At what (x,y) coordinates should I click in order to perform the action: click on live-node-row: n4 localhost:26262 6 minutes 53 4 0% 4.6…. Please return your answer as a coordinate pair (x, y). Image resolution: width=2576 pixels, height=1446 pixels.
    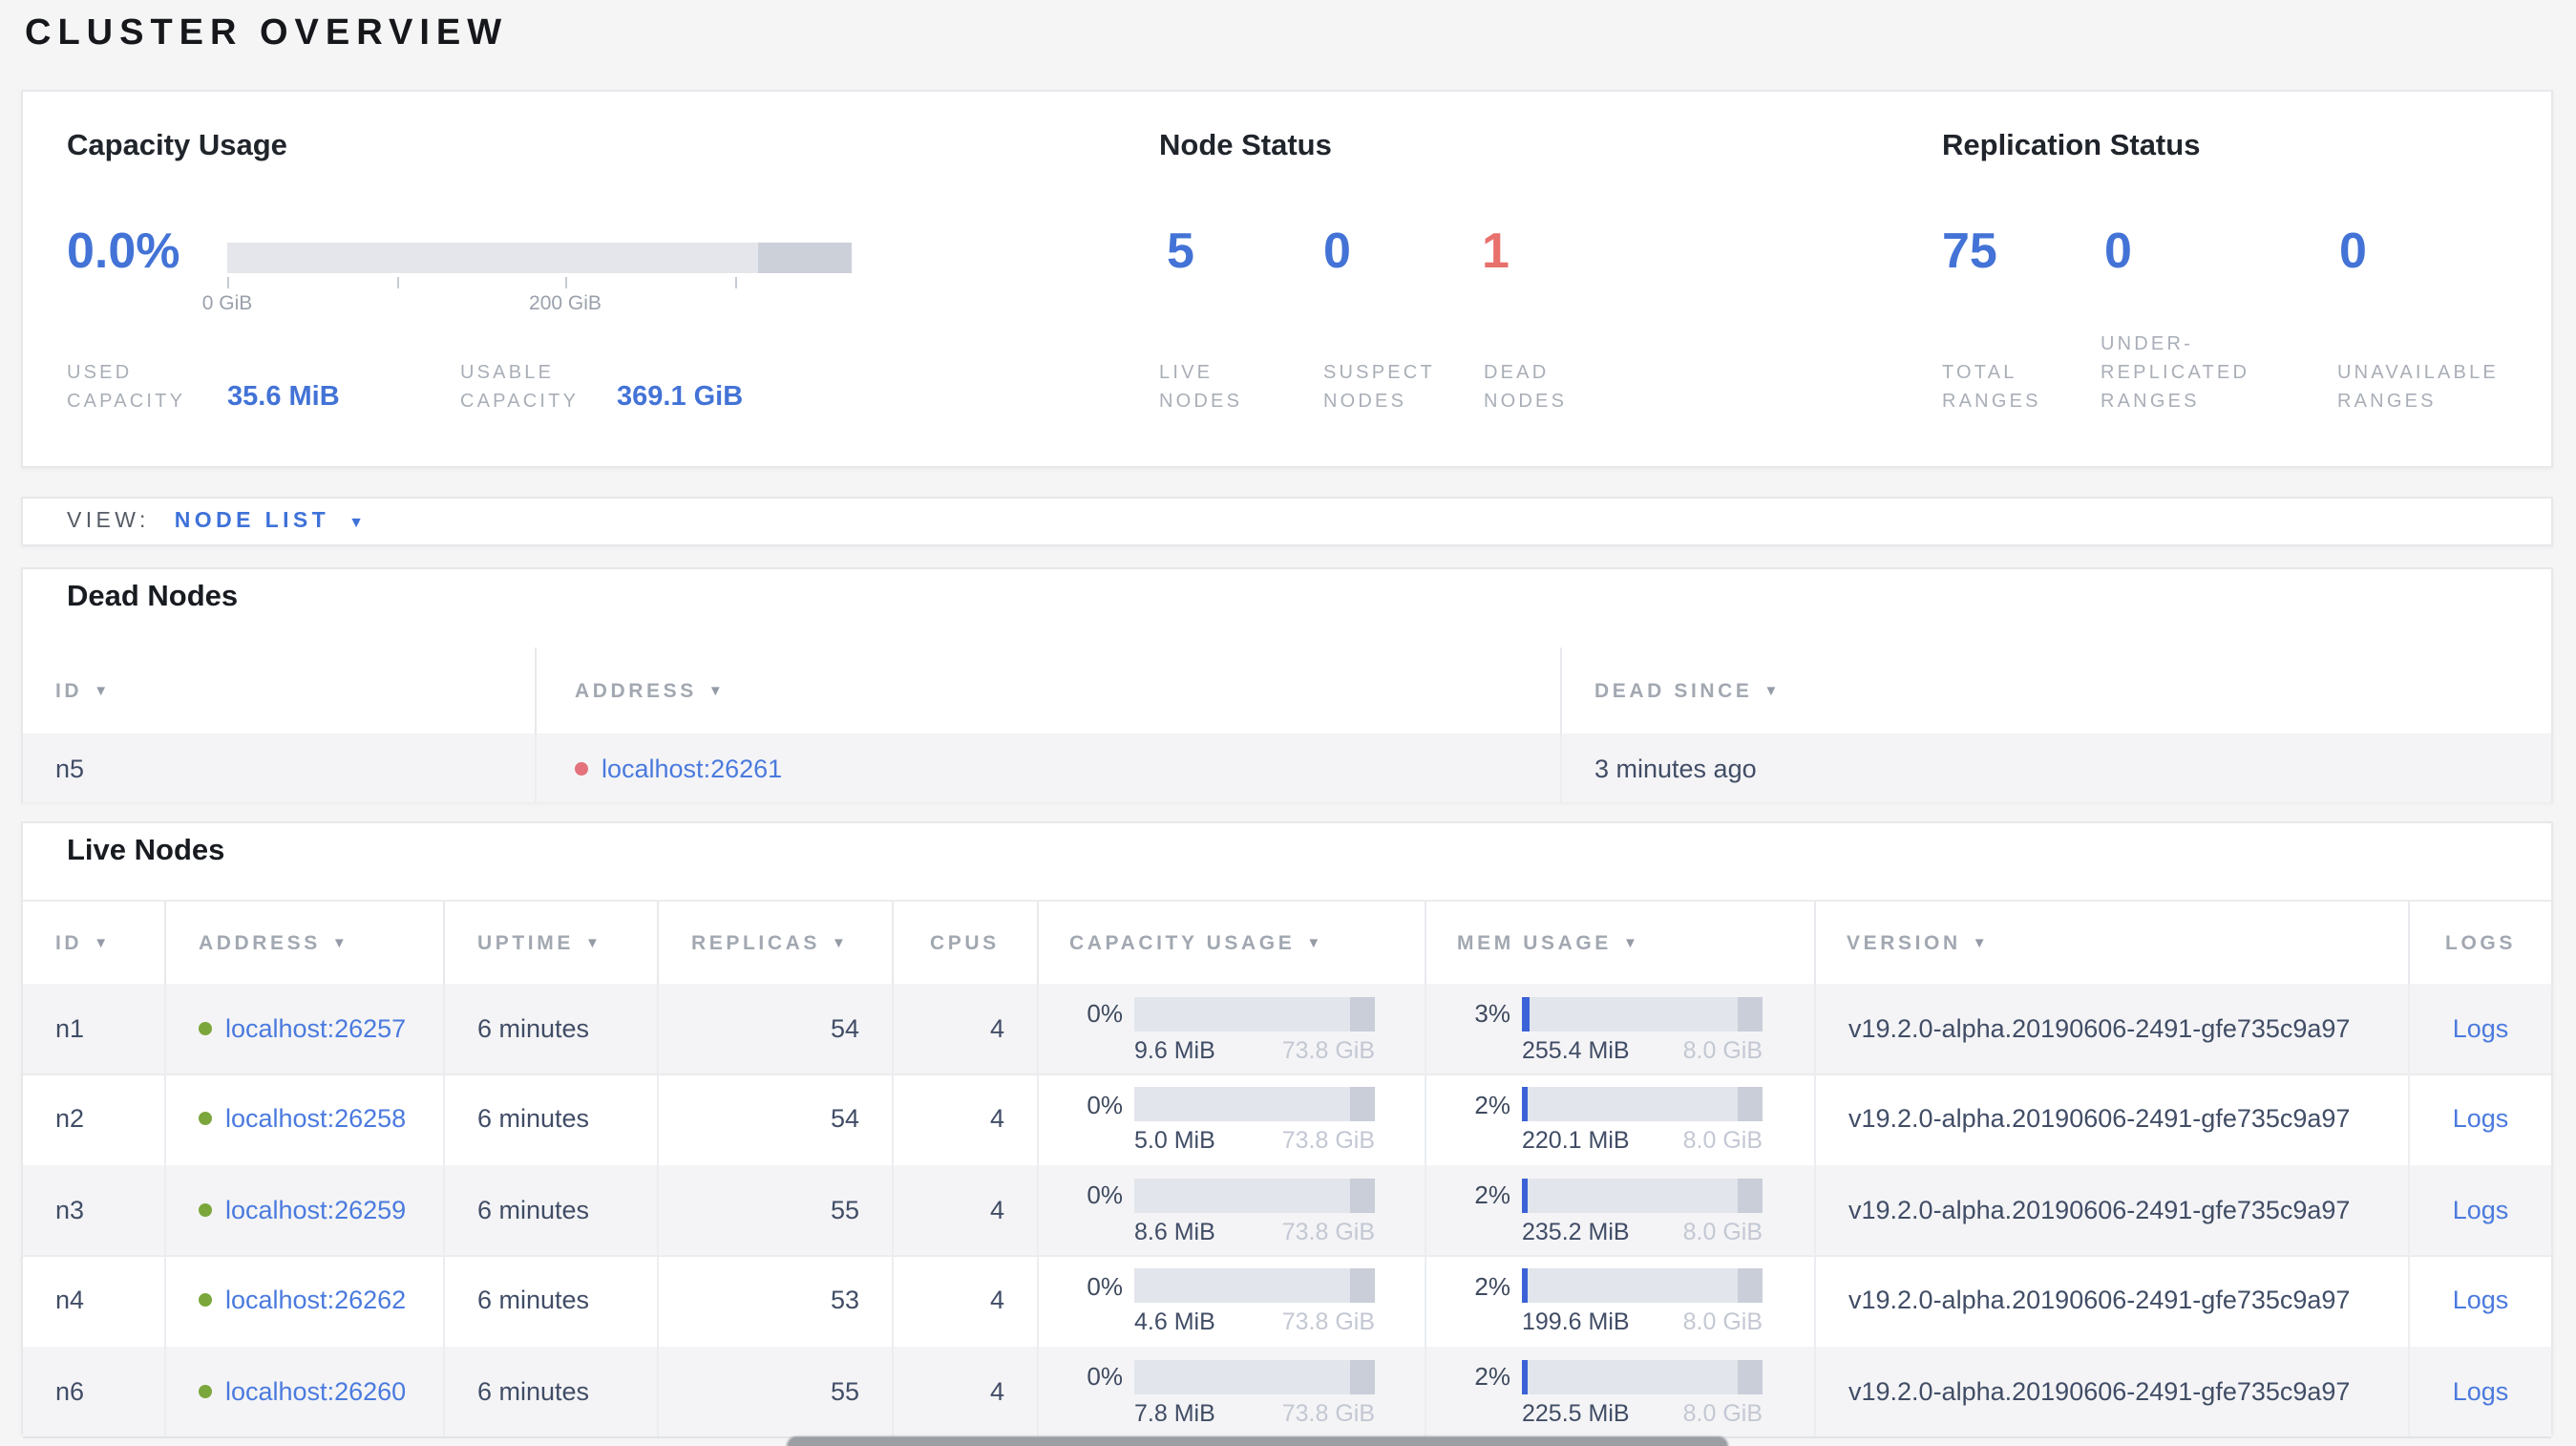
    Looking at the image, I should click on (1287, 1301).